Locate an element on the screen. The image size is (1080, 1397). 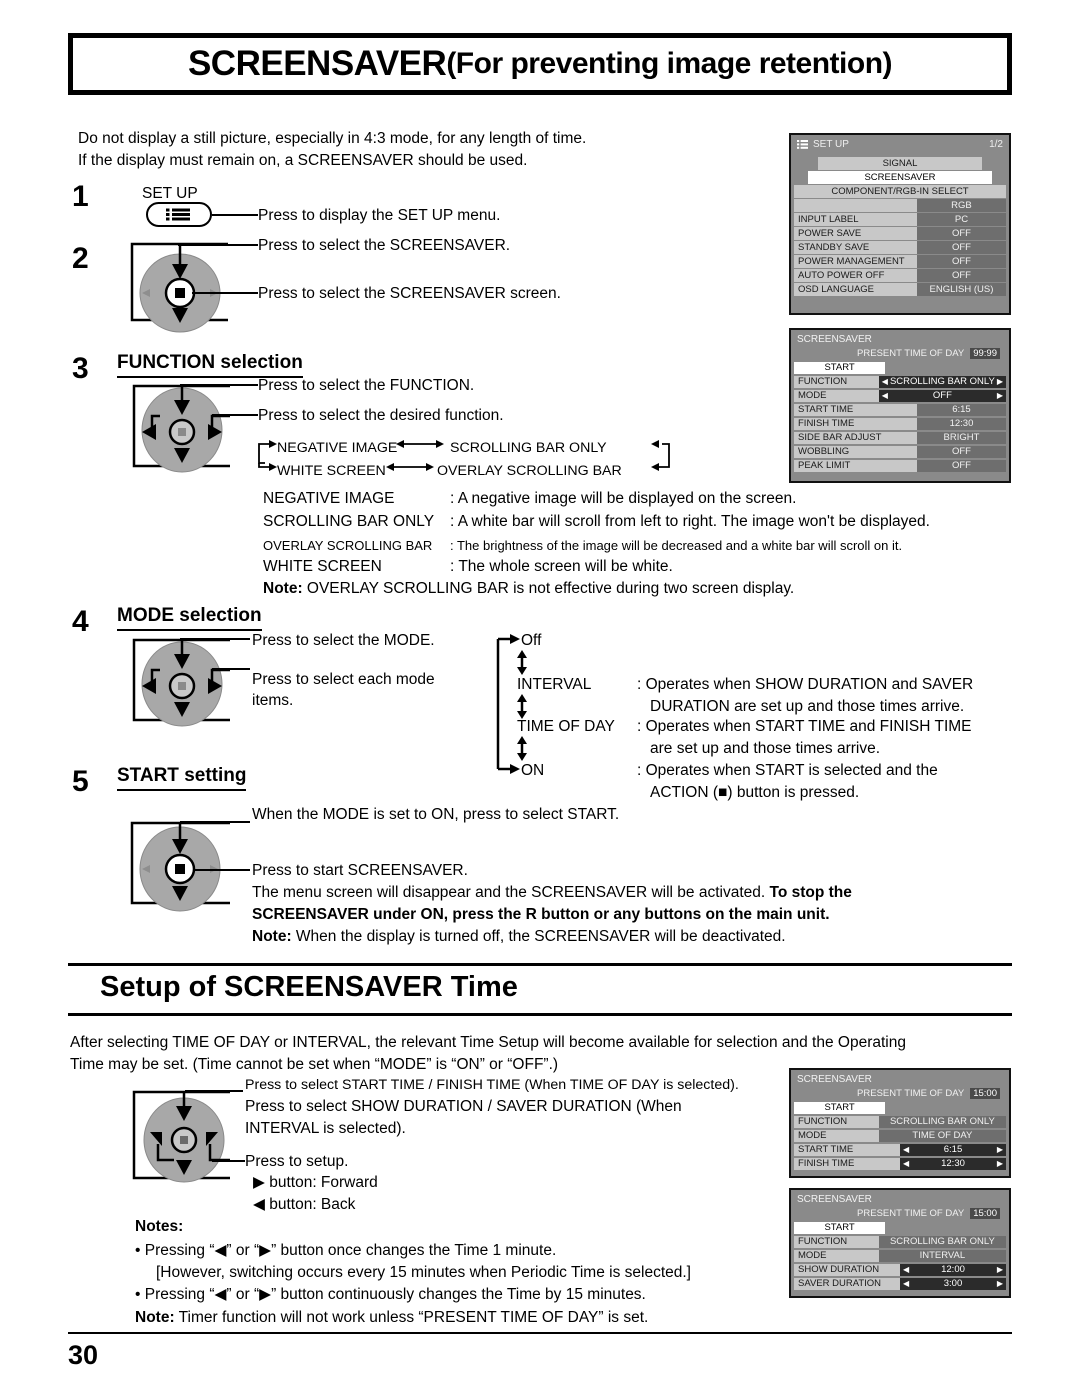
osd-row-mode: MODE TIME OF DAY is located at coordinates (900, 1135).